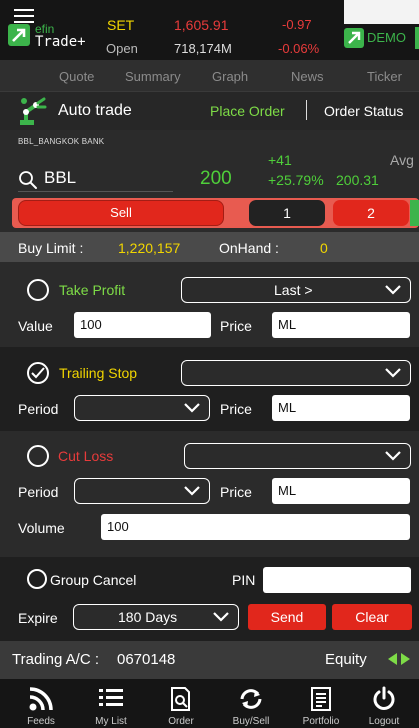 The height and width of the screenshot is (728, 419). I want to click on cut-loss-select, so click(297, 456).